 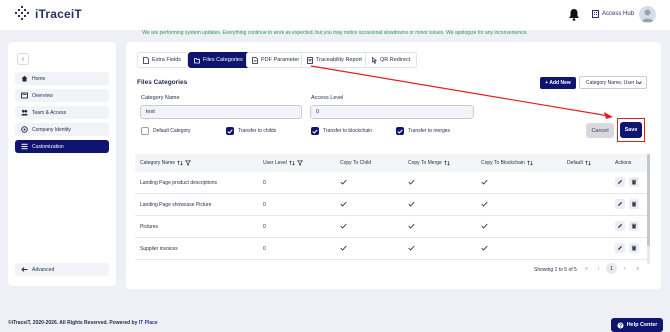 What do you see at coordinates (48, 146) in the screenshot?
I see `sidebar-item-label: Customization` at bounding box center [48, 146].